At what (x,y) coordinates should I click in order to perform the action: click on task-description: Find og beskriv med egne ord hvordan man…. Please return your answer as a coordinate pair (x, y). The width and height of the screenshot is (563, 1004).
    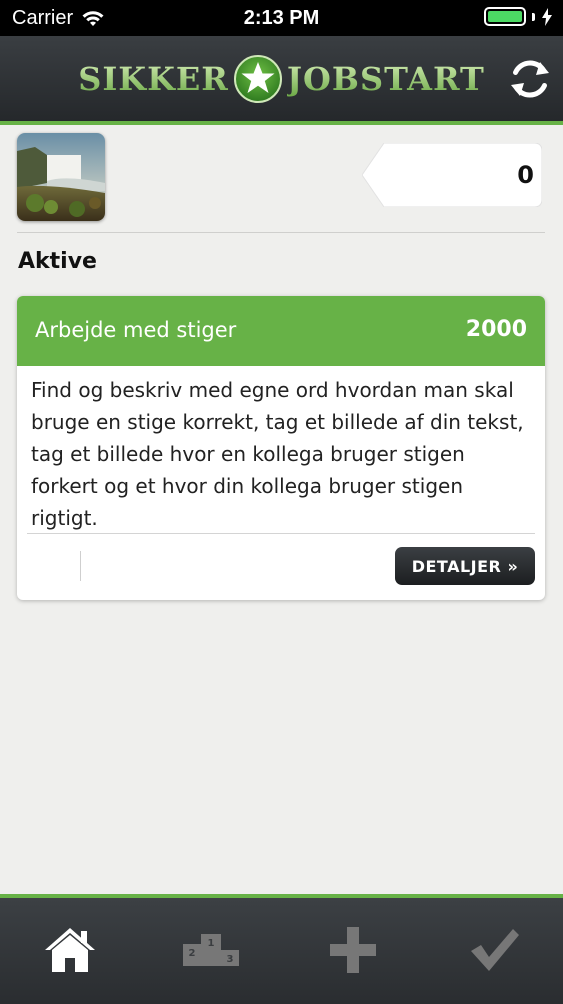
    Looking at the image, I should click on (277, 454).